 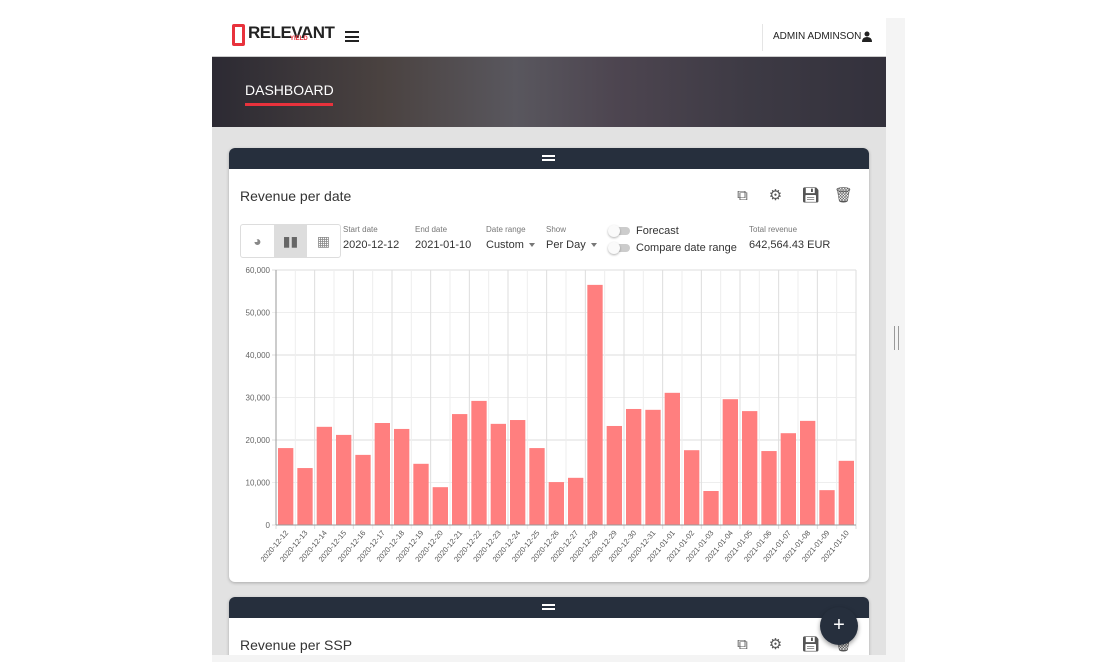 What do you see at coordinates (352, 36) in the screenshot?
I see `hamburger-menu-icon` at bounding box center [352, 36].